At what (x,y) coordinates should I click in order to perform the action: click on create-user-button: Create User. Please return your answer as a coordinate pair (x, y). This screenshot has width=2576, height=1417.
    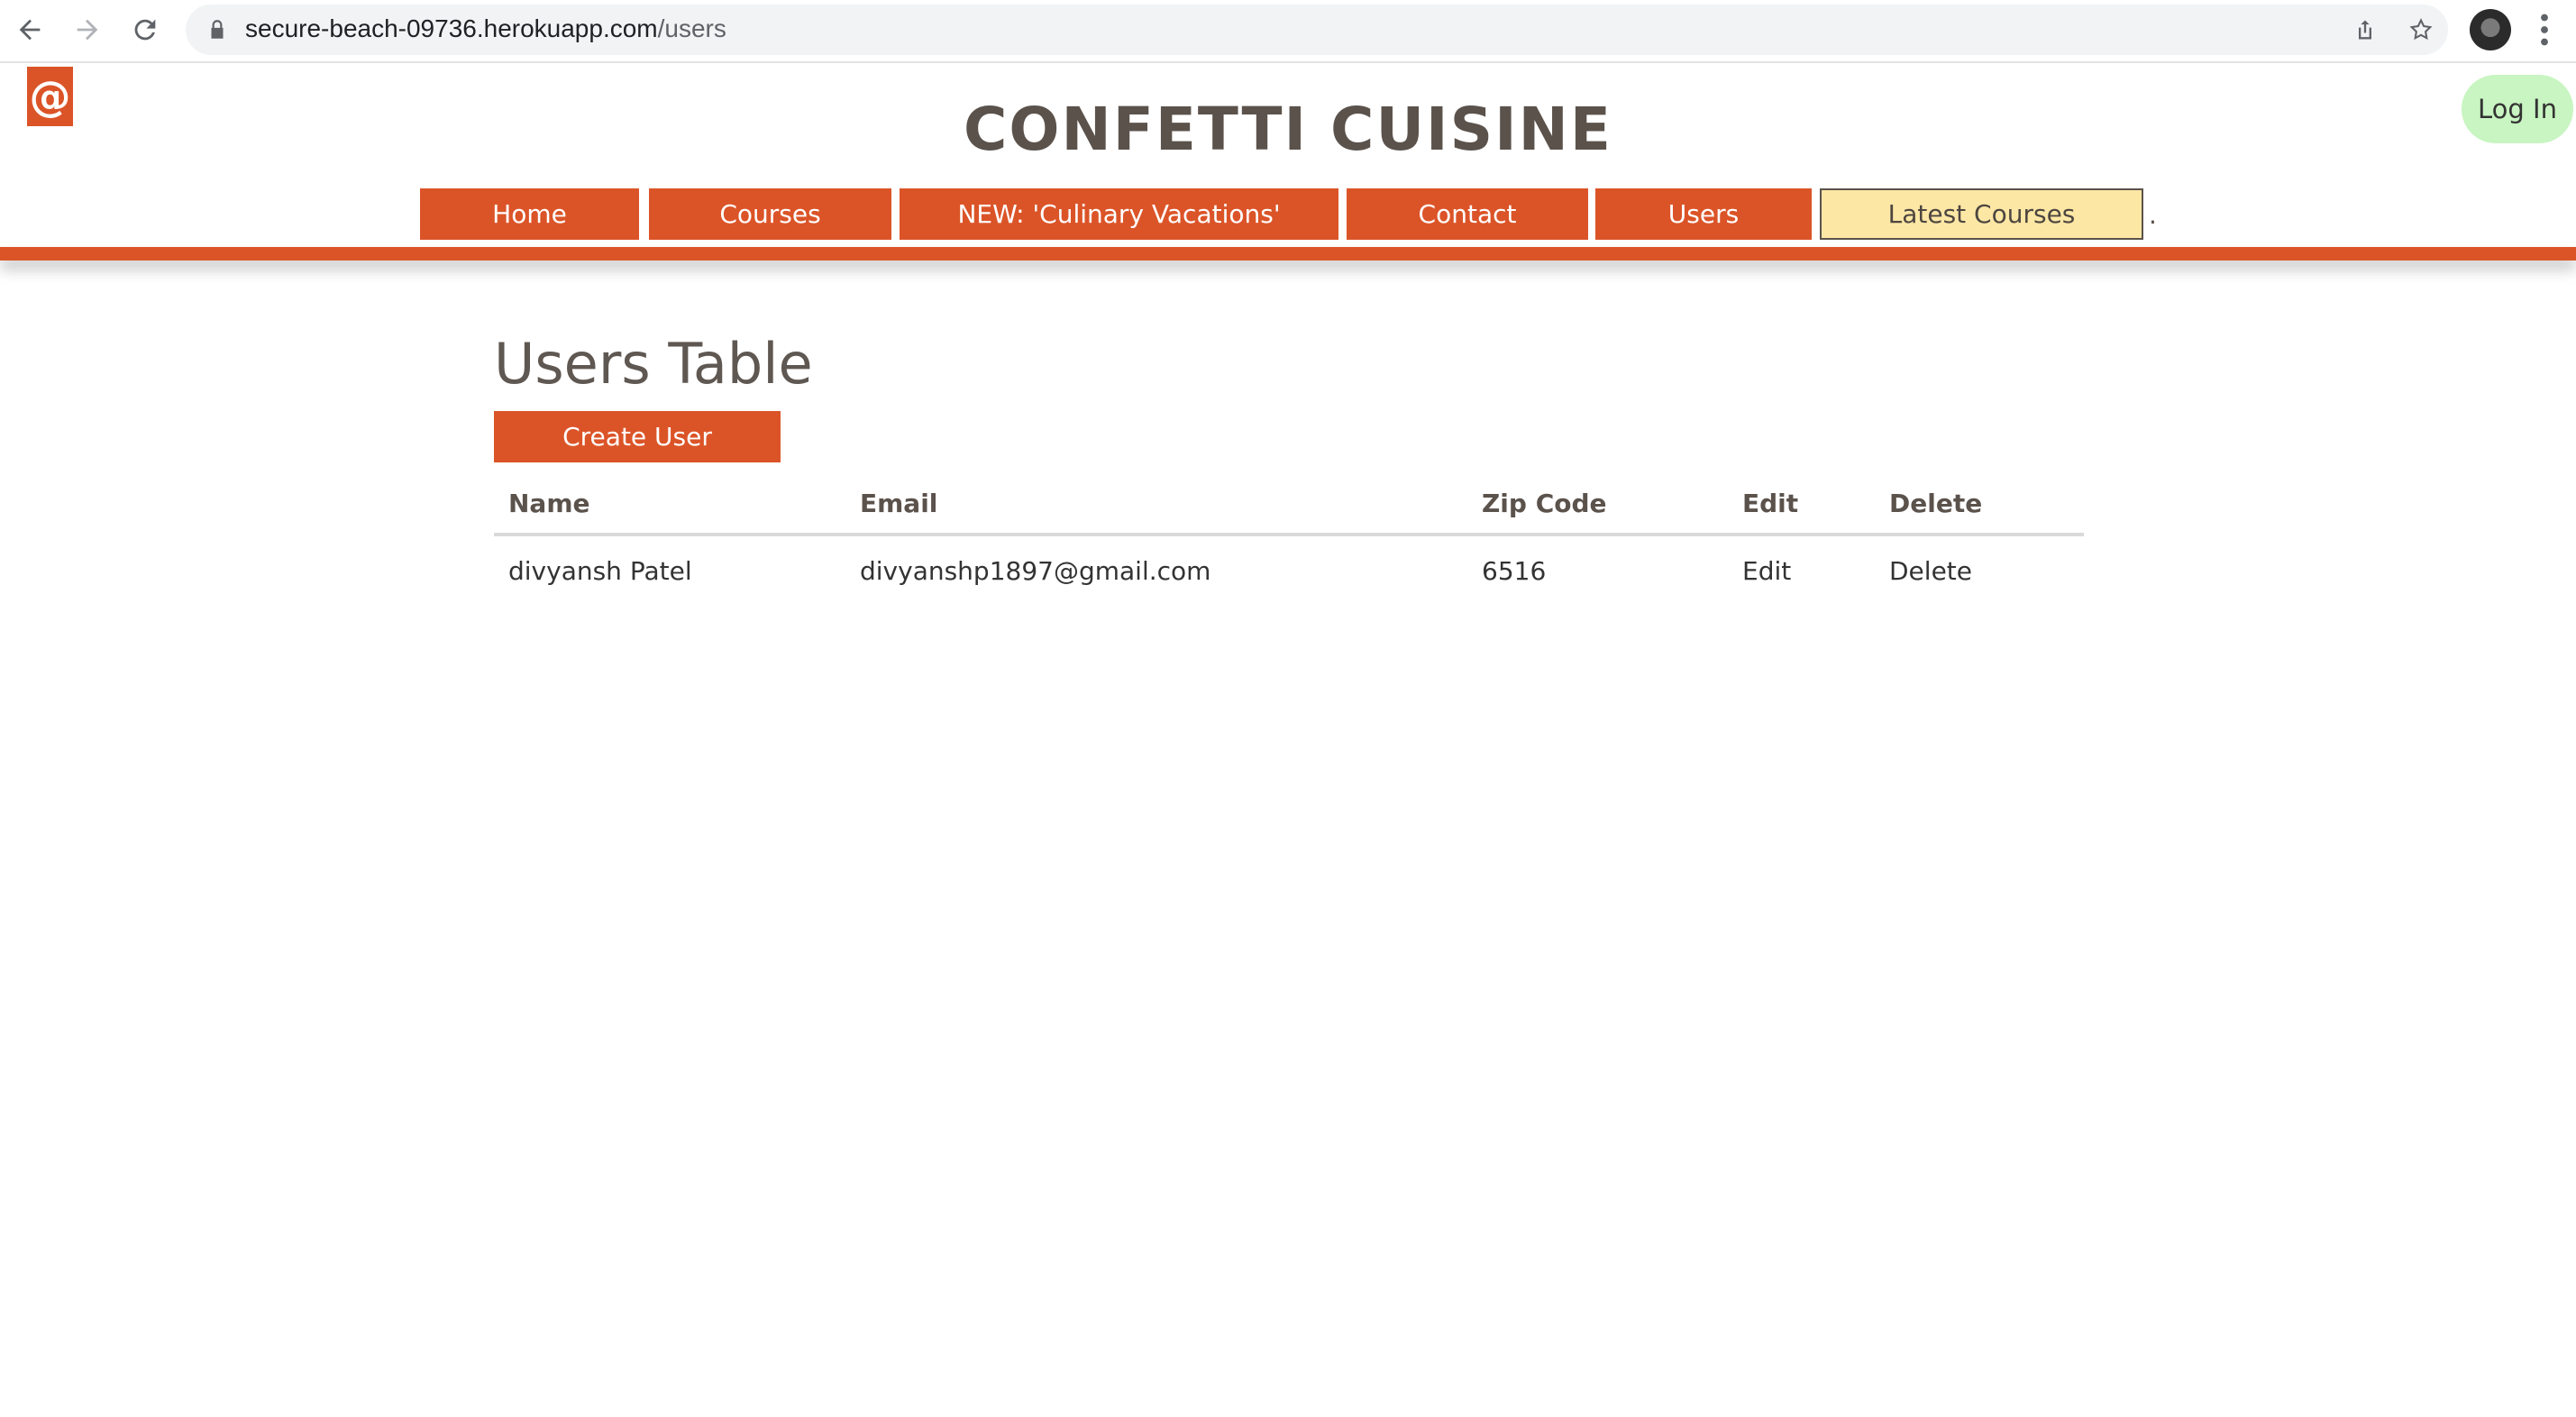
    Looking at the image, I should click on (638, 437).